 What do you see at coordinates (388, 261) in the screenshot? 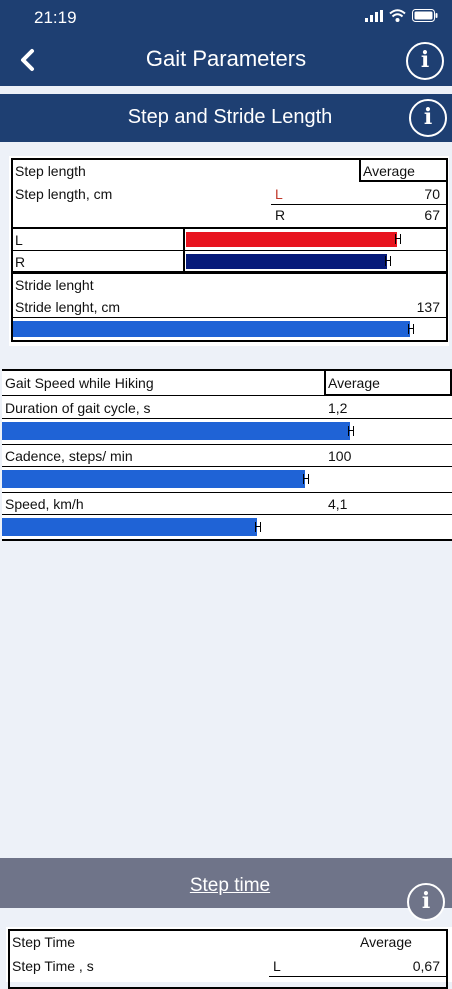
I see `right-error-bar` at bounding box center [388, 261].